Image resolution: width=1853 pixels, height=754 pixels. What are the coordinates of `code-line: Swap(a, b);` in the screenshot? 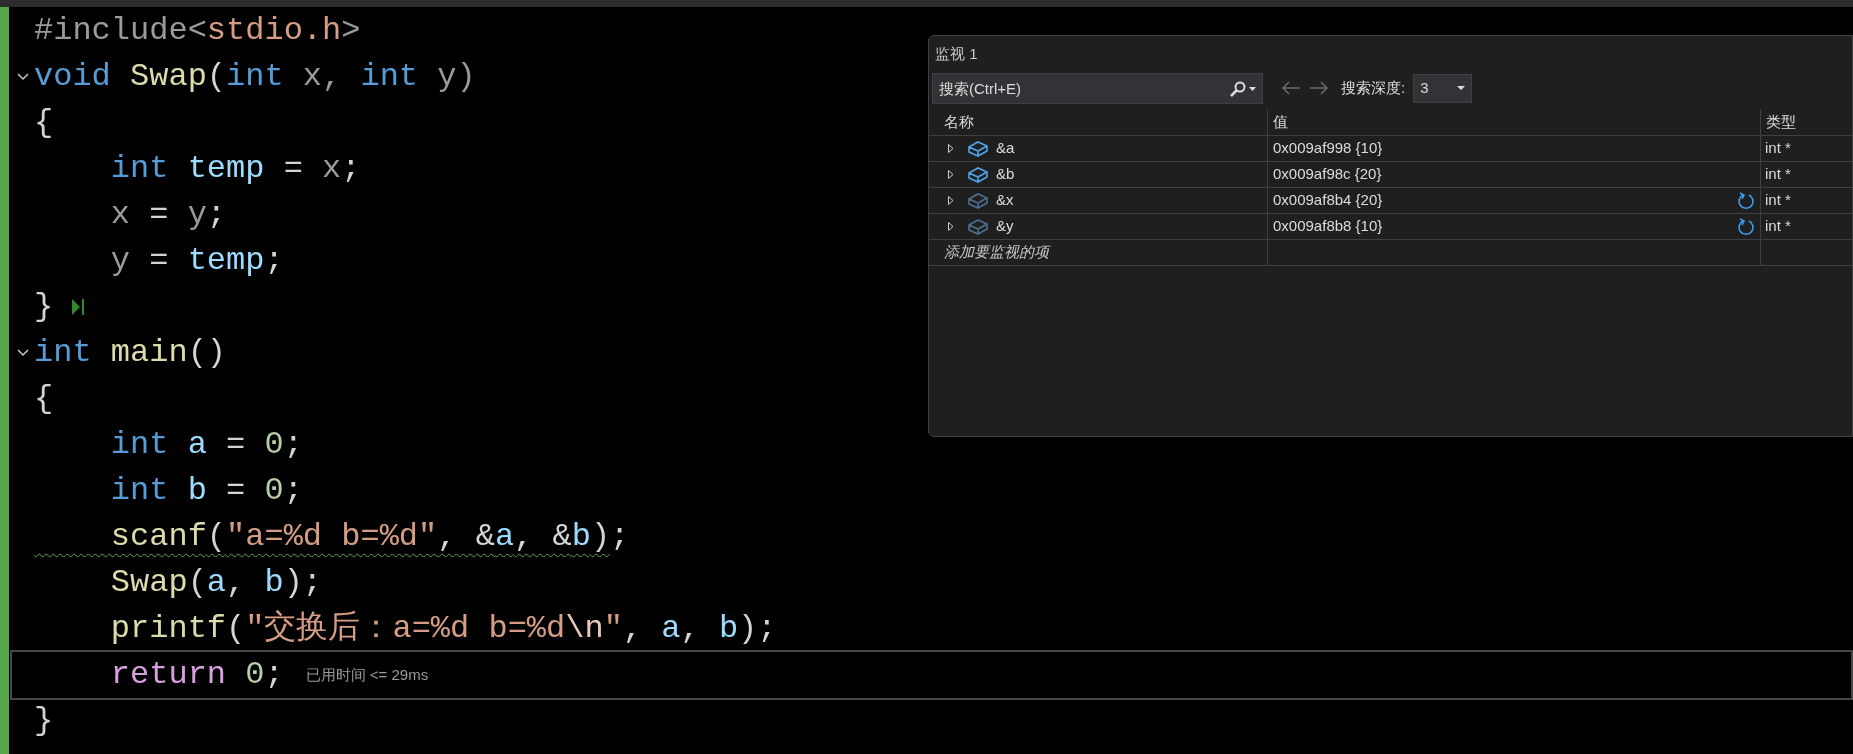 It's located at (216, 583).